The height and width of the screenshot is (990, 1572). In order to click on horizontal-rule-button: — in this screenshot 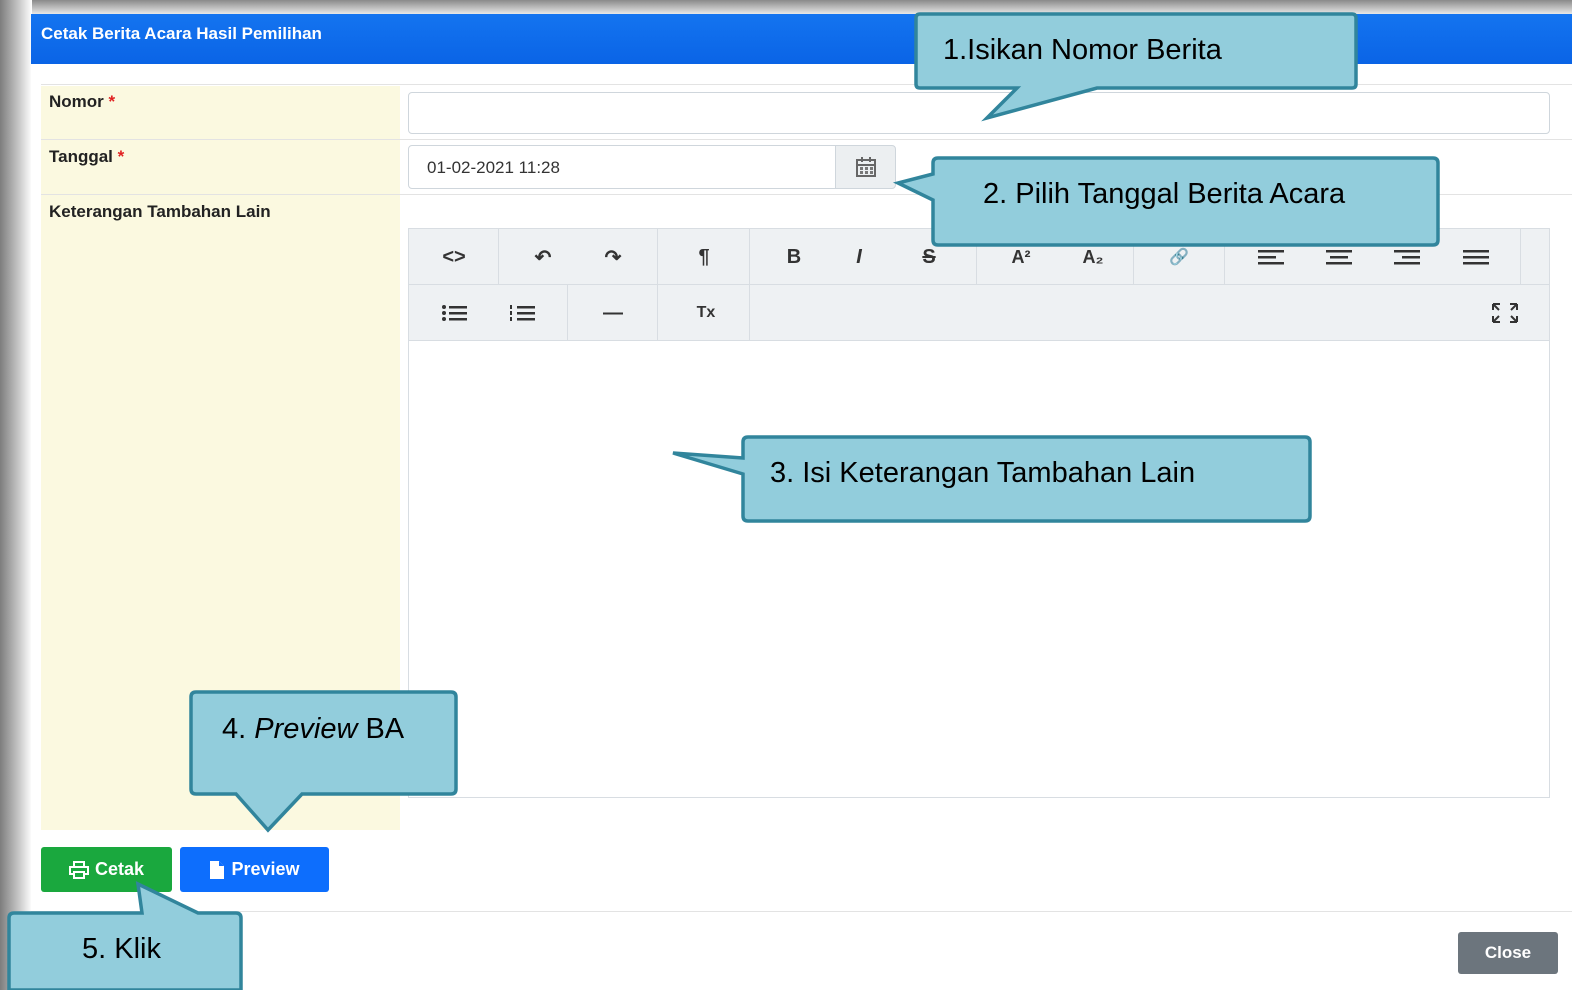, I will do `click(613, 313)`.